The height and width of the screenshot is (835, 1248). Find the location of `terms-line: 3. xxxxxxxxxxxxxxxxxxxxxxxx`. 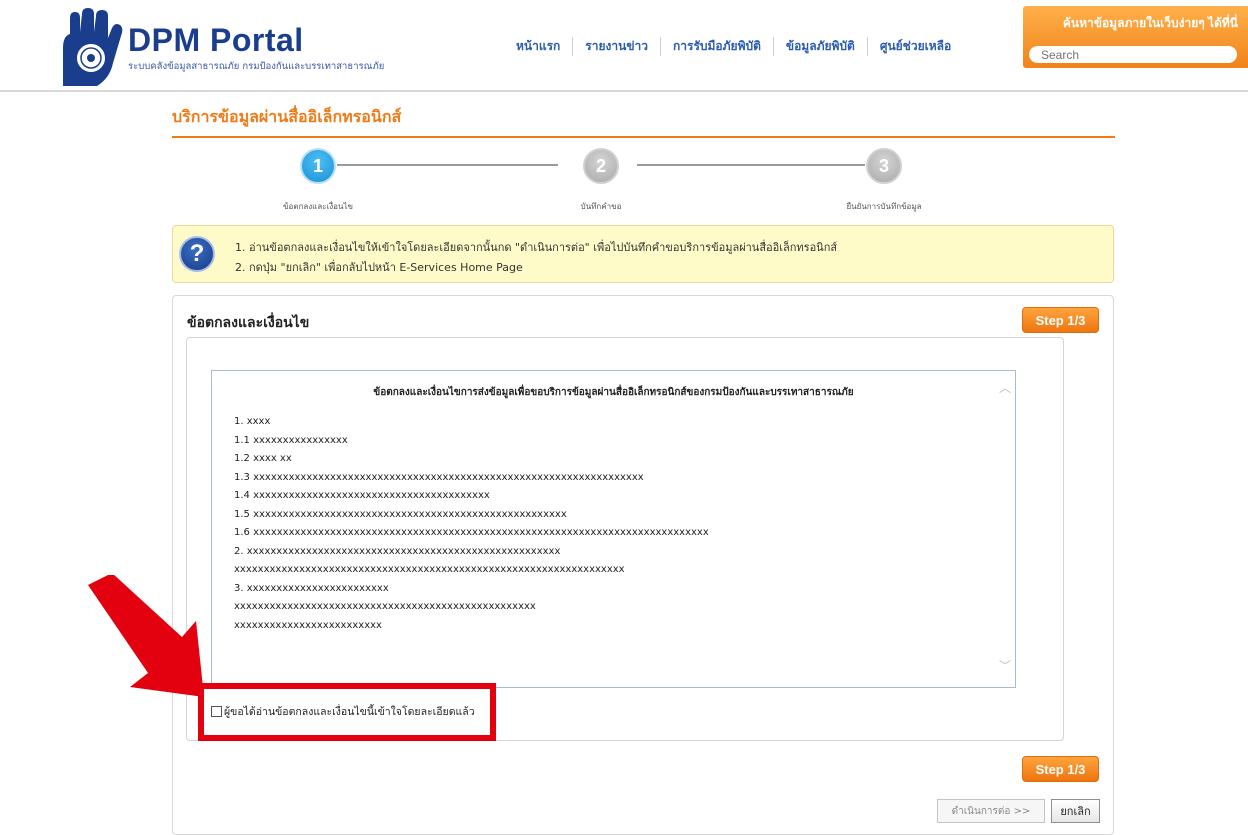

terms-line: 3. xxxxxxxxxxxxxxxxxxxxxxxx is located at coordinates (311, 588).